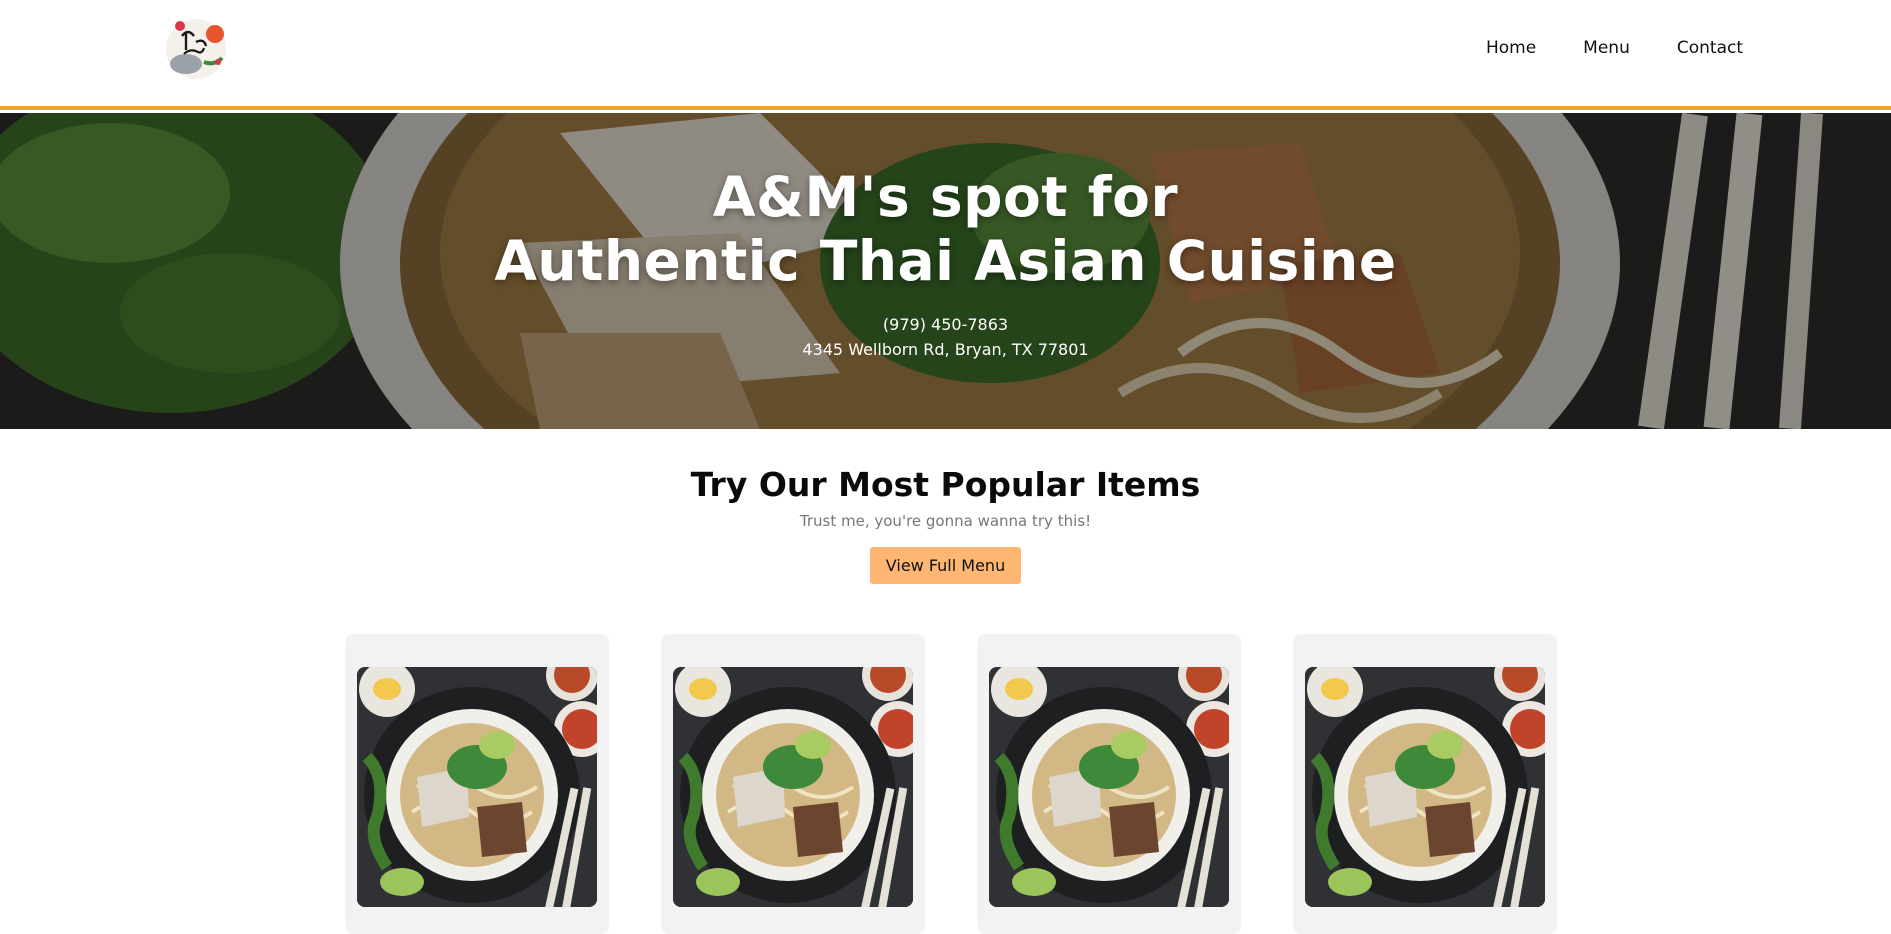 This screenshot has width=1891, height=934. Describe the element at coordinates (1710, 48) in the screenshot. I see `nav-contact-link: Contact` at that location.